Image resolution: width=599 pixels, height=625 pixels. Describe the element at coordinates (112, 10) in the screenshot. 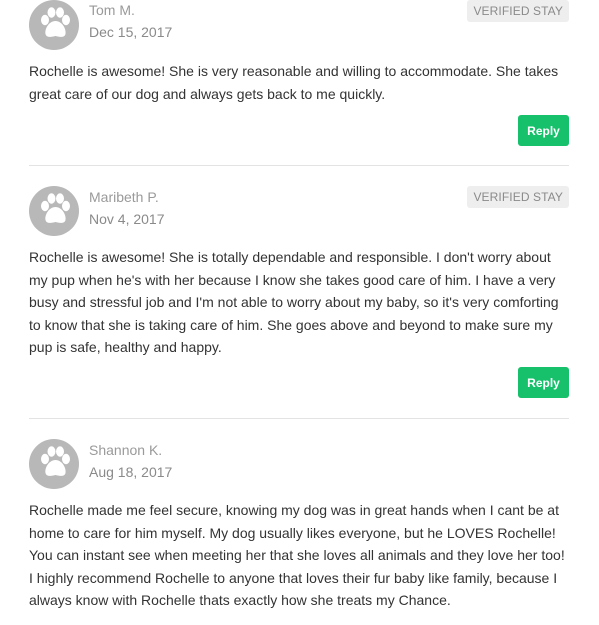

I see `reviewer-name: Tom M.` at that location.